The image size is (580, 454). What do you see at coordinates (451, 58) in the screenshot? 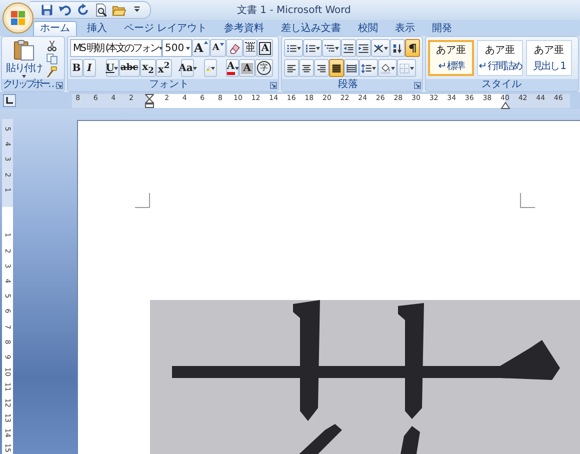
I see `style-tile: あア亜 ↵ 標準` at bounding box center [451, 58].